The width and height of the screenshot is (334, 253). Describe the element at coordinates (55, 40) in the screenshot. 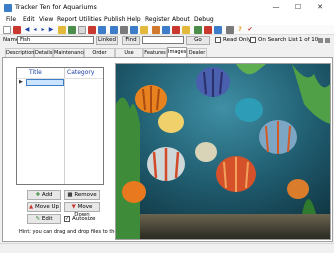

I see `name-field: Fish` at that location.